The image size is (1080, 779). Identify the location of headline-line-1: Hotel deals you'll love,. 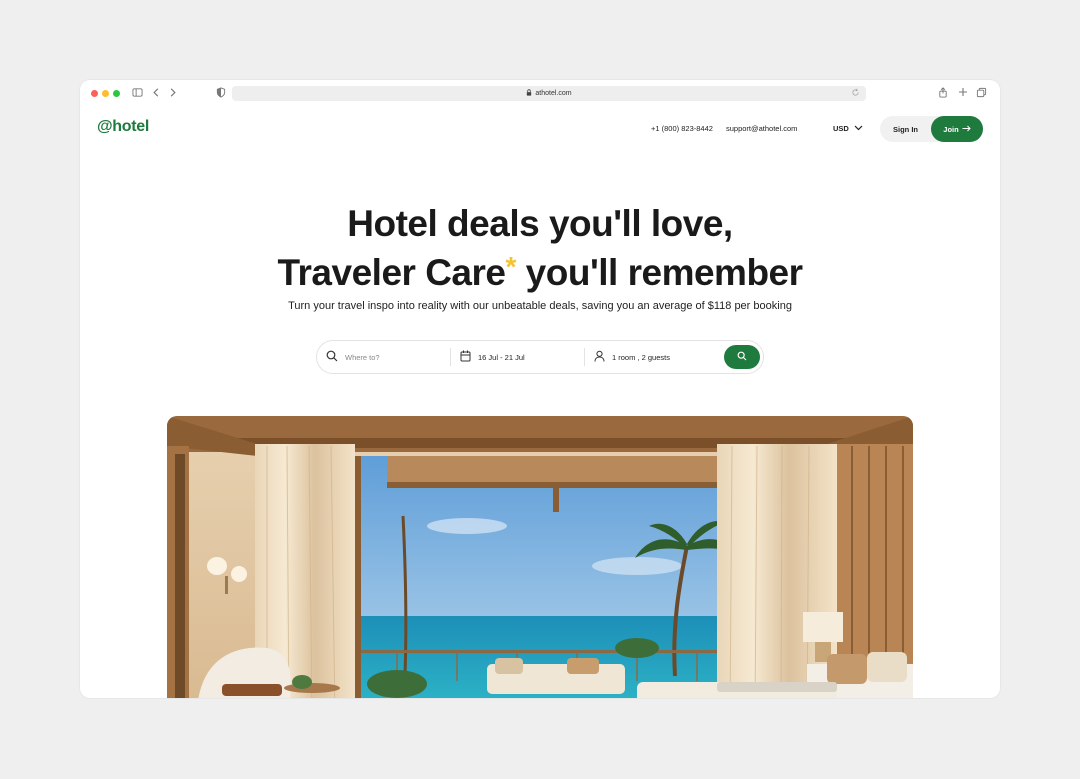
(540, 223).